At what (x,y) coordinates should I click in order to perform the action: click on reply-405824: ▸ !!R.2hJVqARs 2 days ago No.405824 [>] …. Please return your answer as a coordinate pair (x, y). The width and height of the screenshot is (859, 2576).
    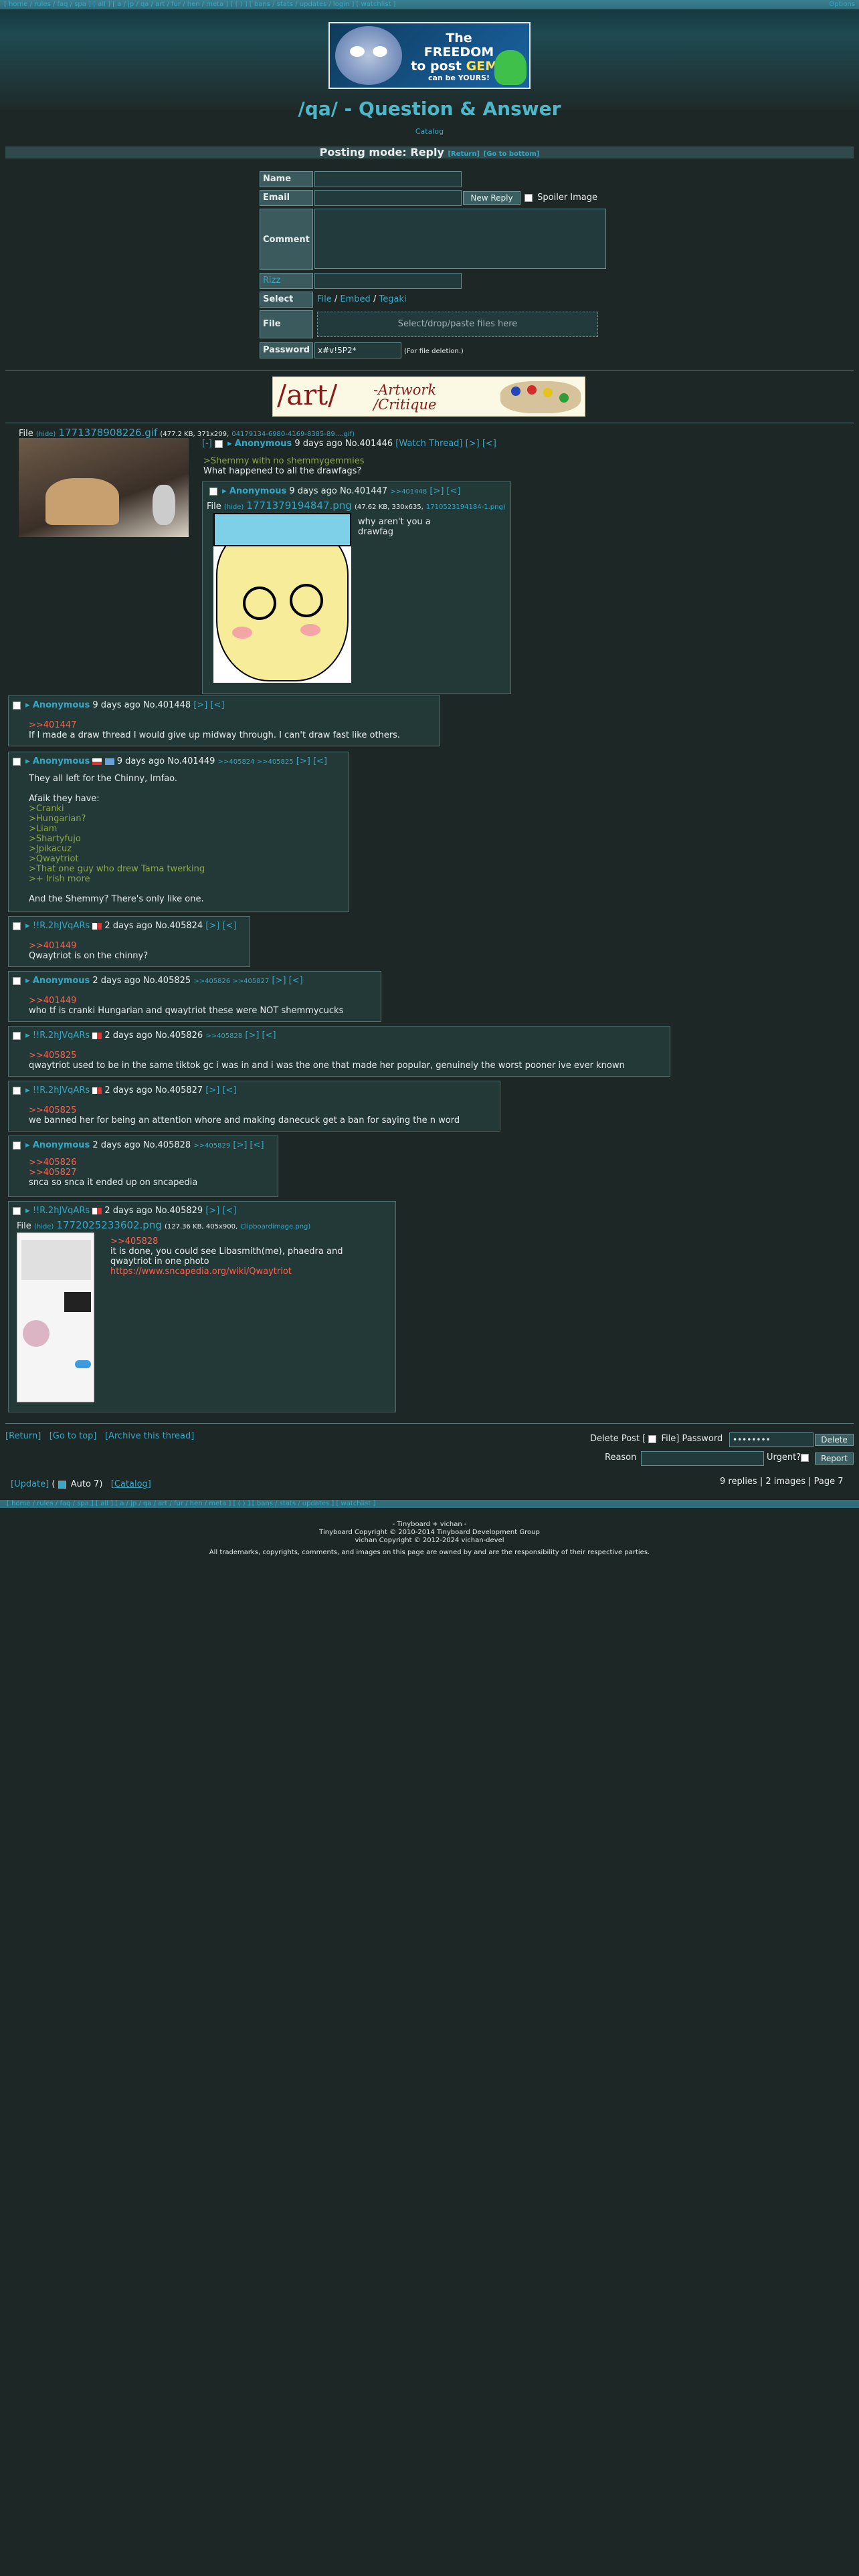
    Looking at the image, I should click on (129, 942).